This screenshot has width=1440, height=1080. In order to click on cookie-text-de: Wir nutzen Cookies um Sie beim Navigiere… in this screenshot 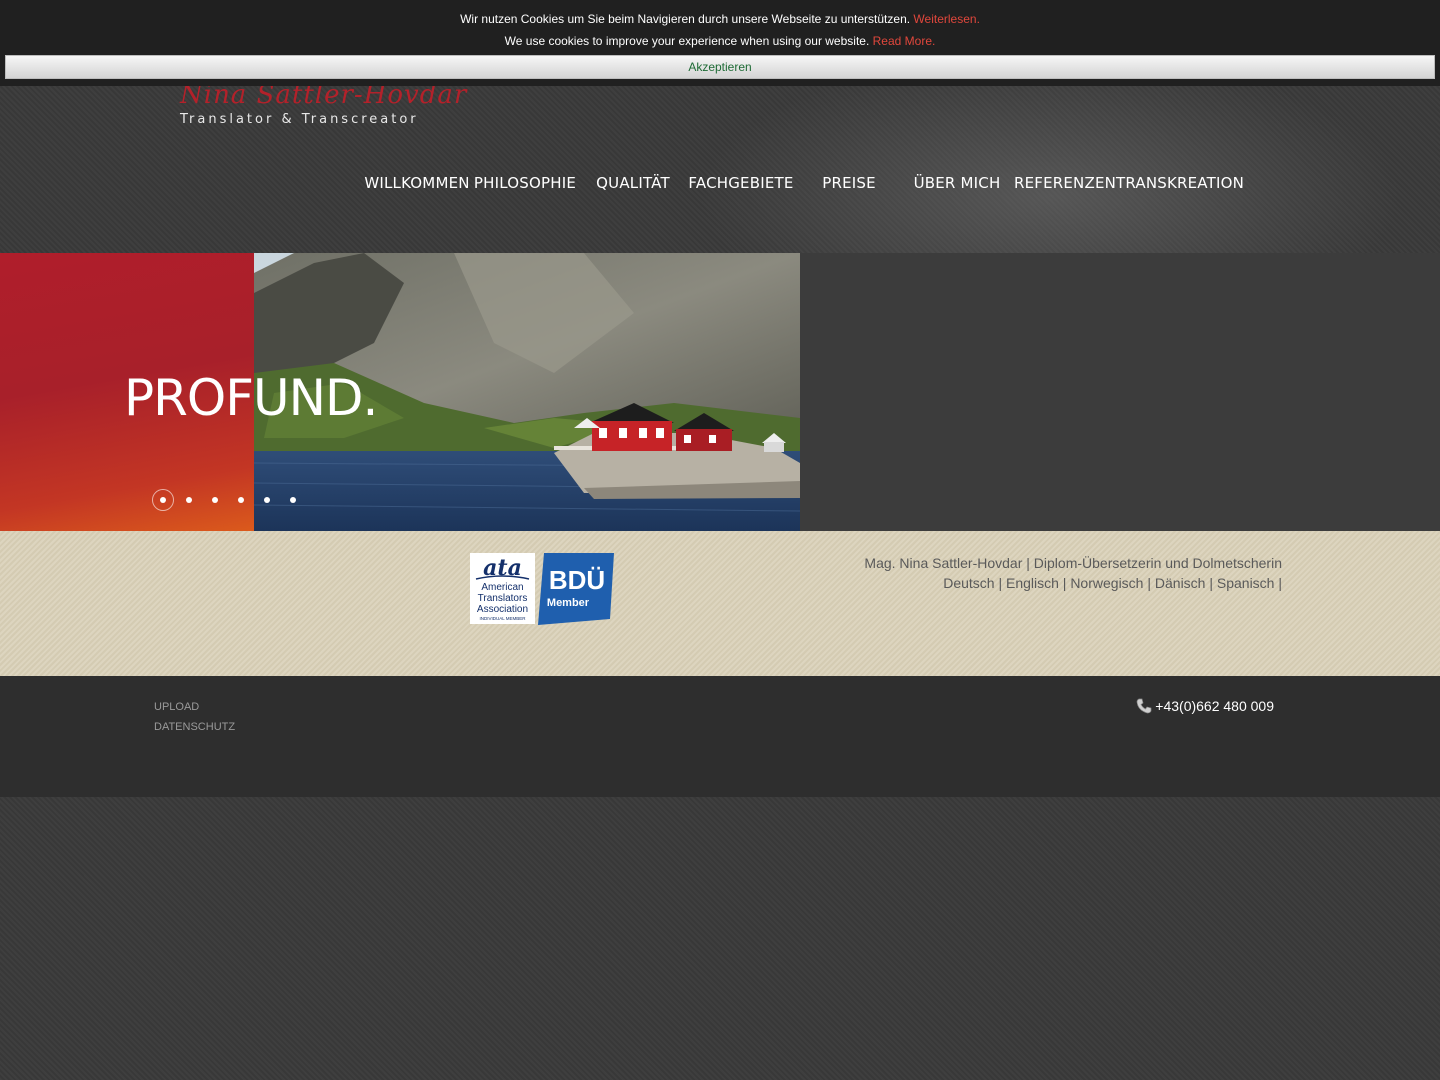, I will do `click(720, 19)`.